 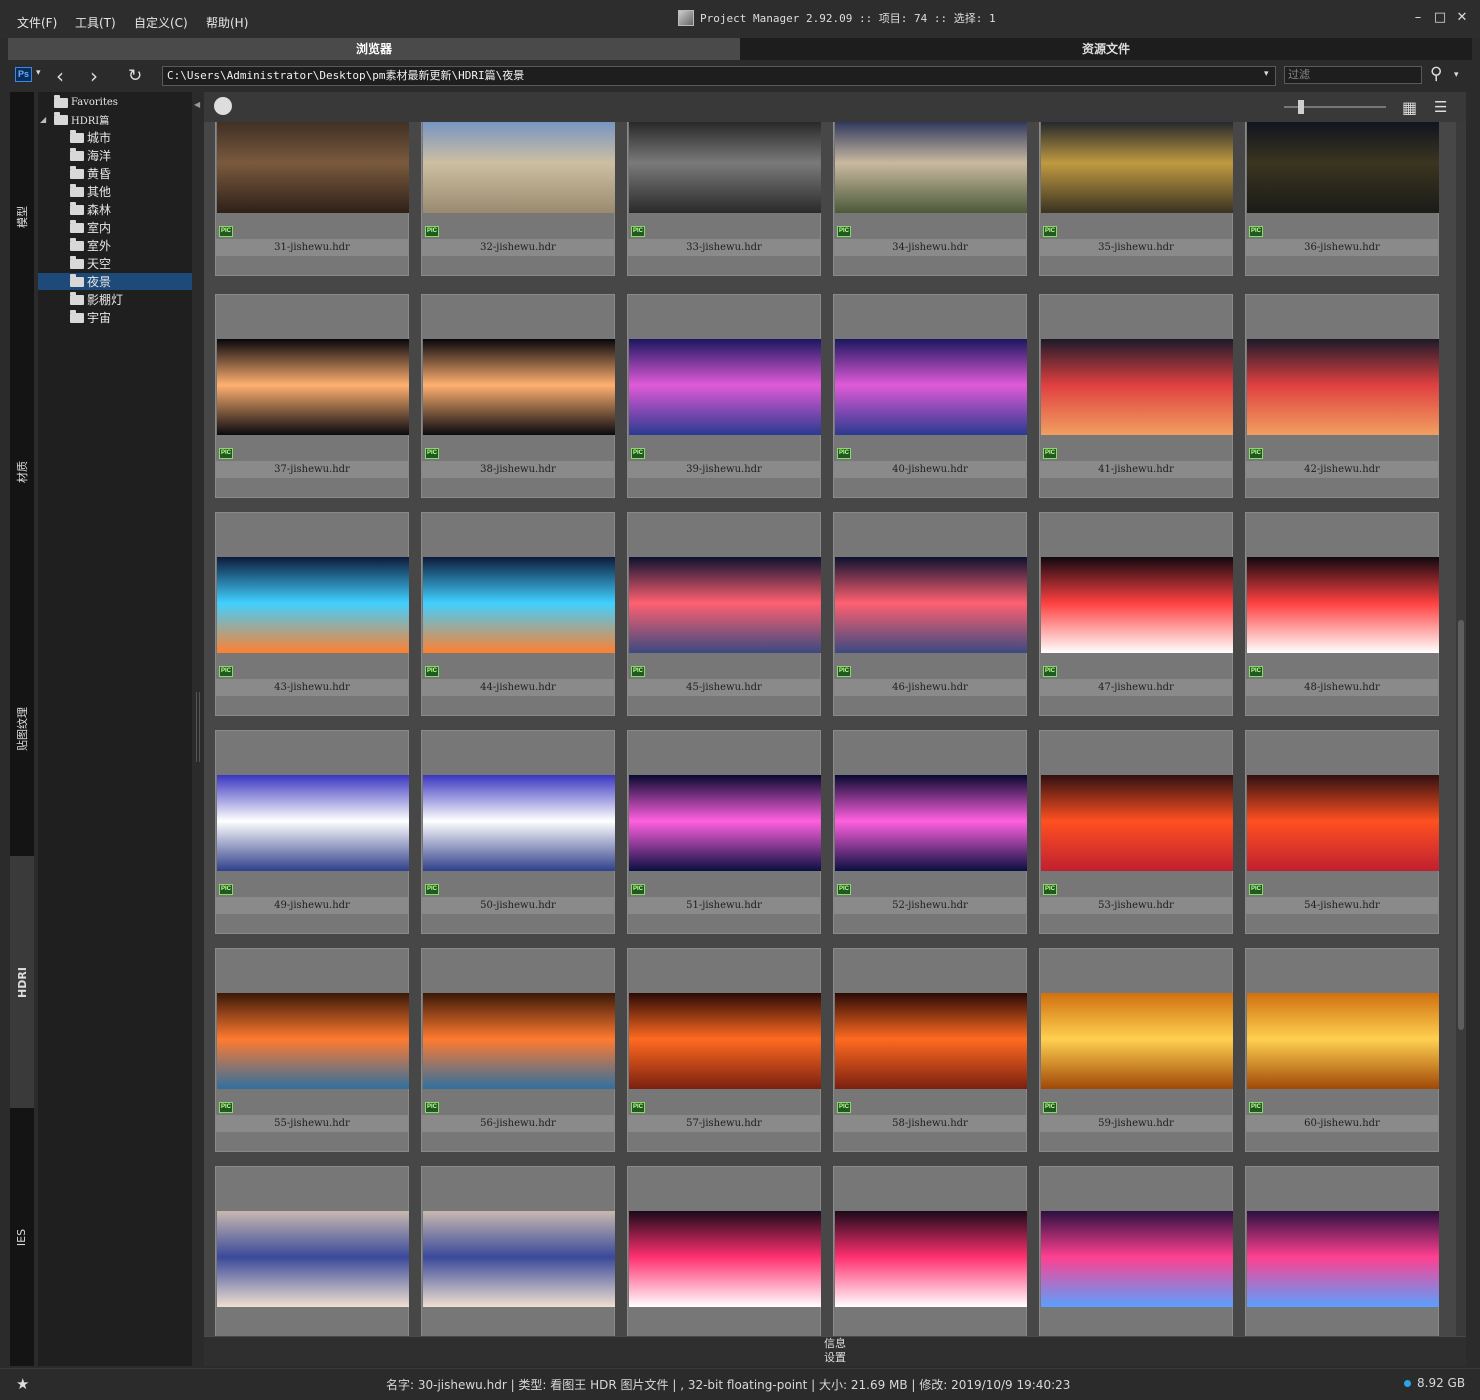 I want to click on add-item-icon, so click(x=223, y=106).